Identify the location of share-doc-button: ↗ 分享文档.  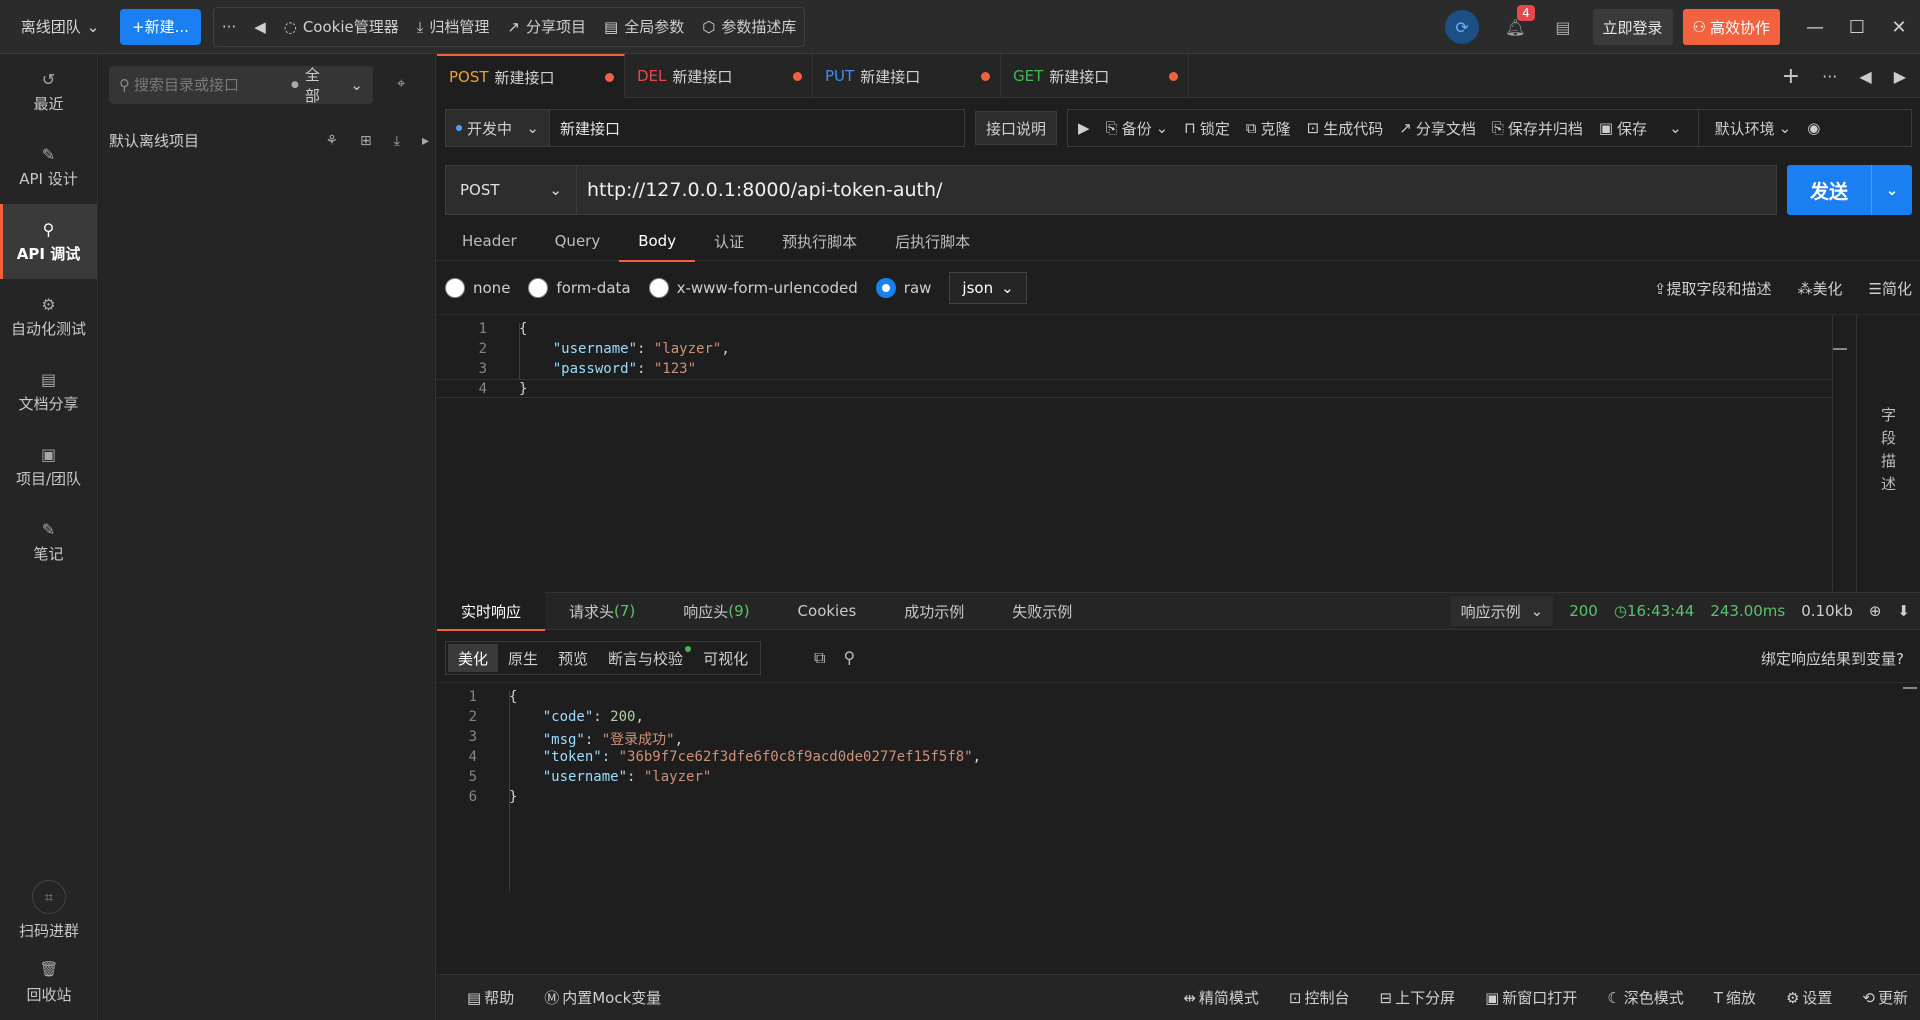
(1437, 128).